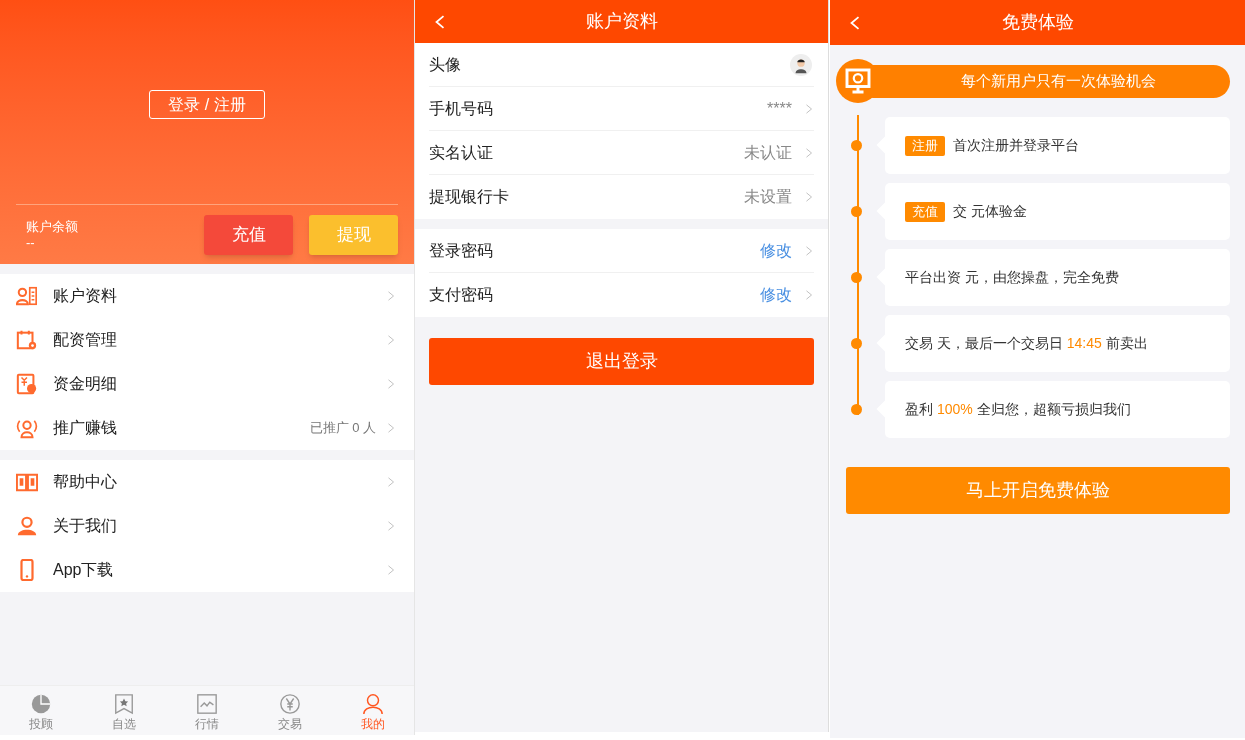  Describe the element at coordinates (27, 296) in the screenshot. I see `user-card-icon` at that location.